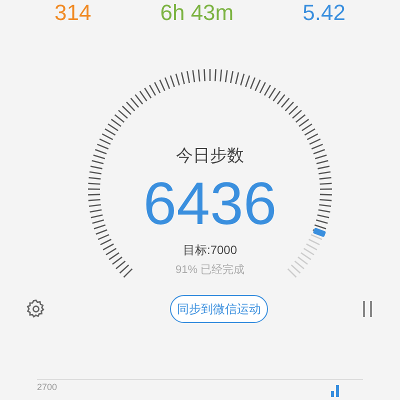 The width and height of the screenshot is (400, 400). What do you see at coordinates (336, 391) in the screenshot?
I see `step-bar-icon` at bounding box center [336, 391].